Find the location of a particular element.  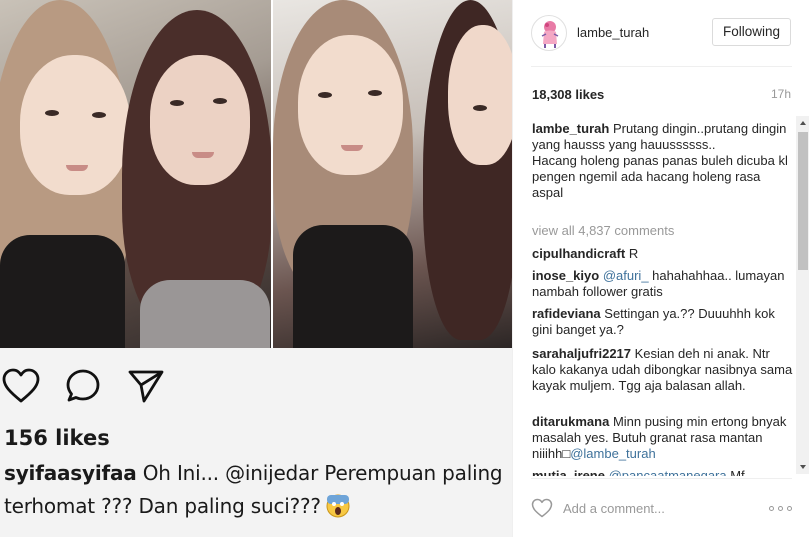

comment-user: inose_kiyo is located at coordinates (565, 275).